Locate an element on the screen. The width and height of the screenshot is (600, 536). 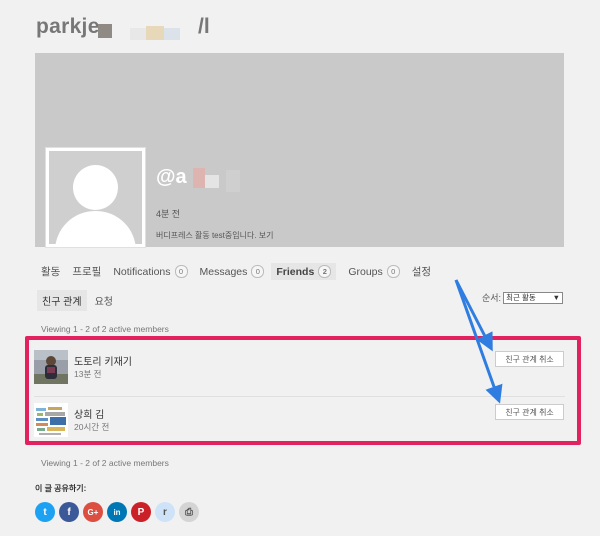
tab-notifications: Notifications 0 is located at coordinates (150, 271).